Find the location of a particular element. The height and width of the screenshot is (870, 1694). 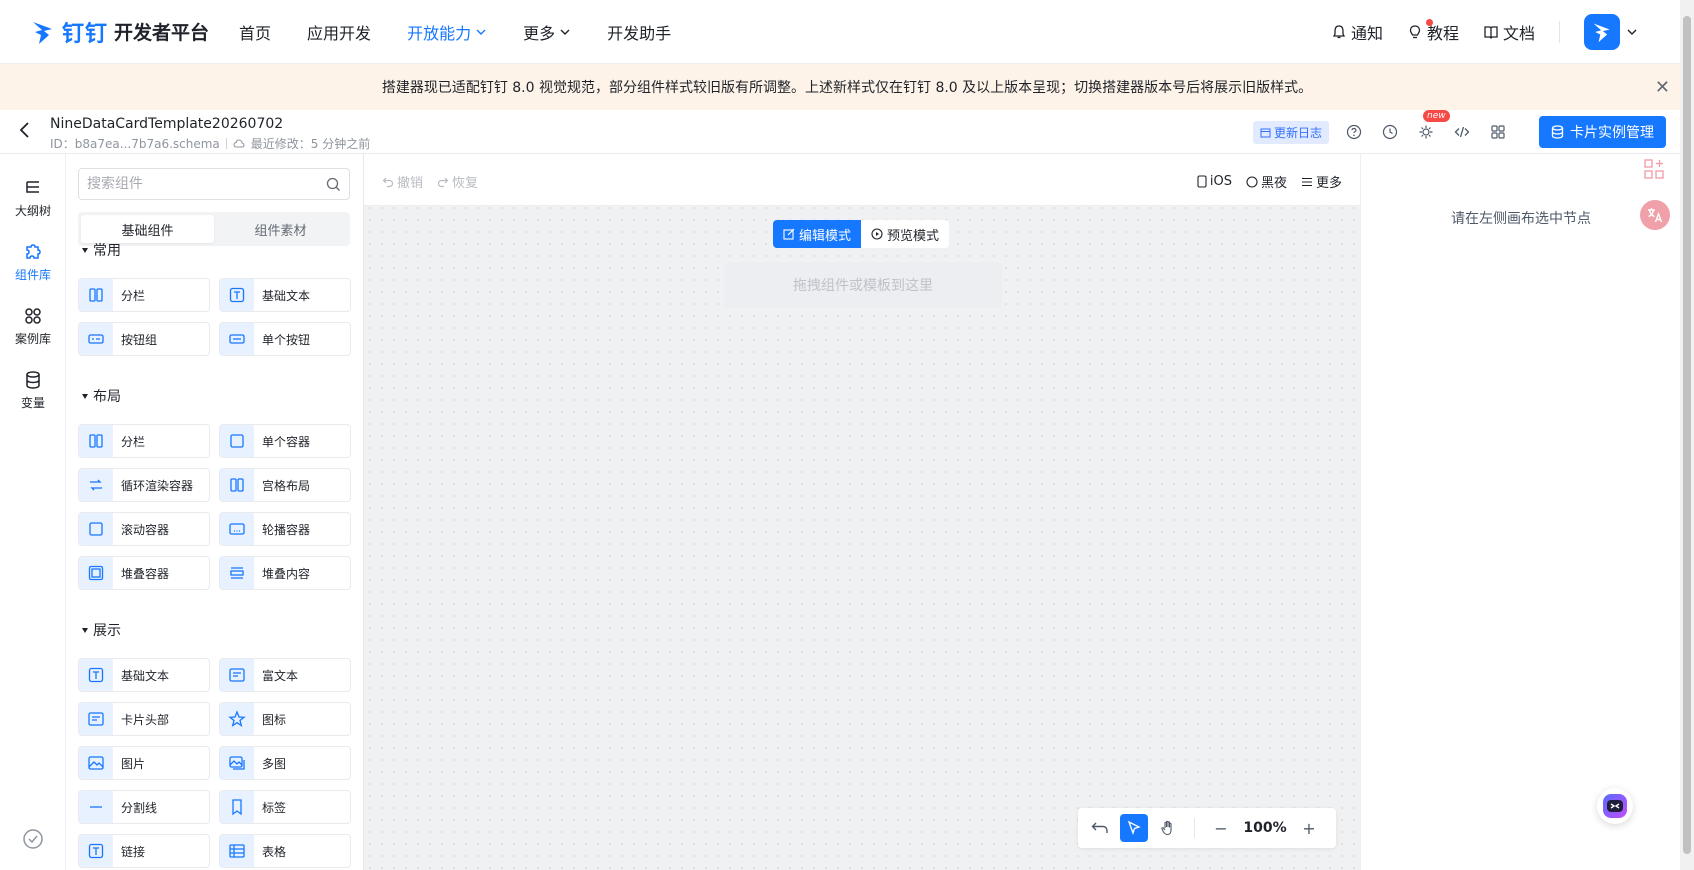

component-item: 分割线 is located at coordinates (144, 807).